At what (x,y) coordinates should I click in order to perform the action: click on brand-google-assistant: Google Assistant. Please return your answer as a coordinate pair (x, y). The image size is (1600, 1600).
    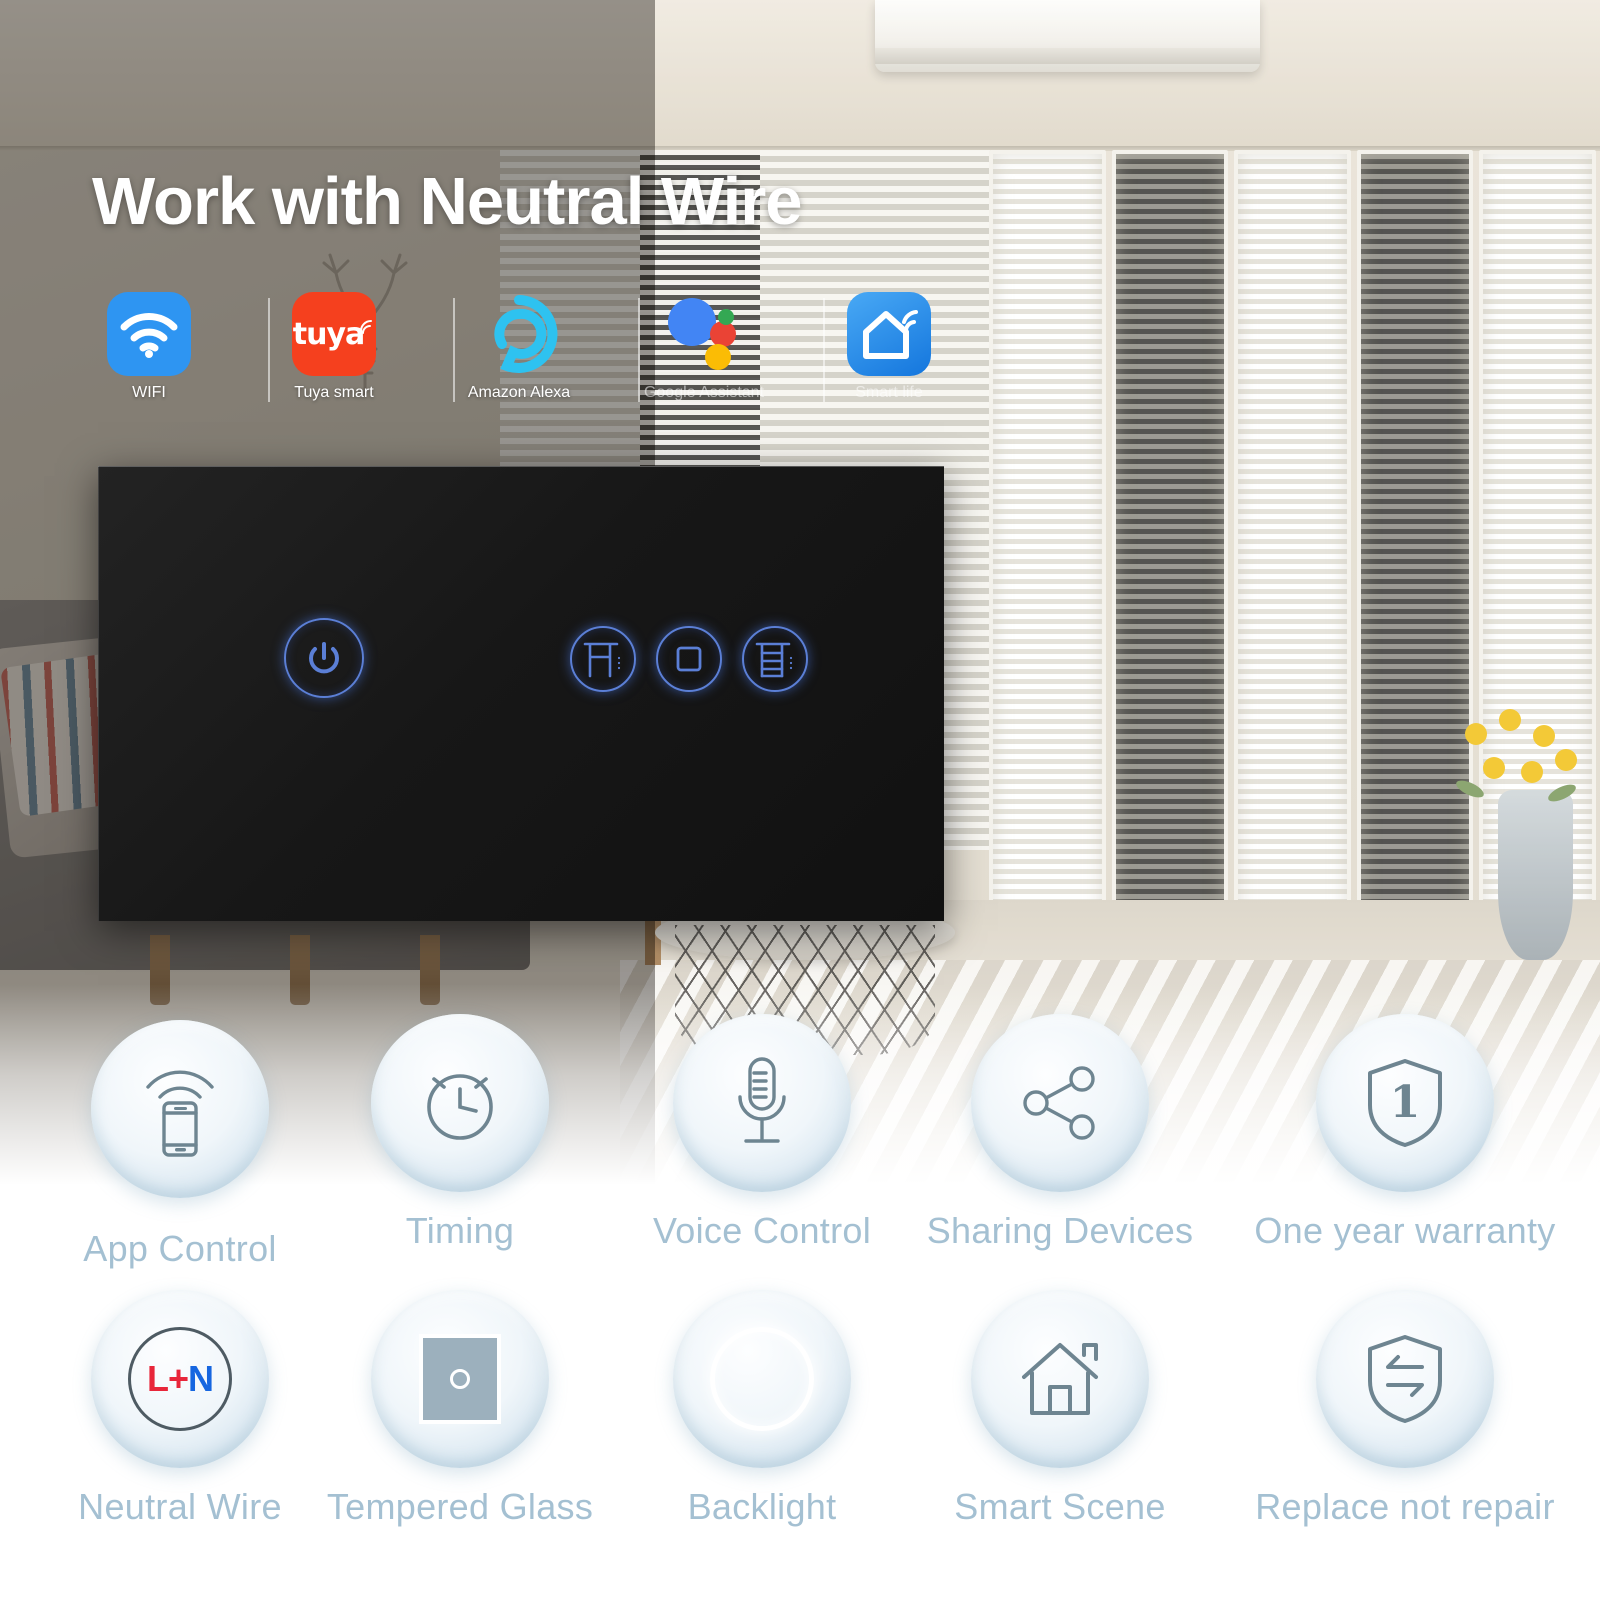
    Looking at the image, I should click on (704, 347).